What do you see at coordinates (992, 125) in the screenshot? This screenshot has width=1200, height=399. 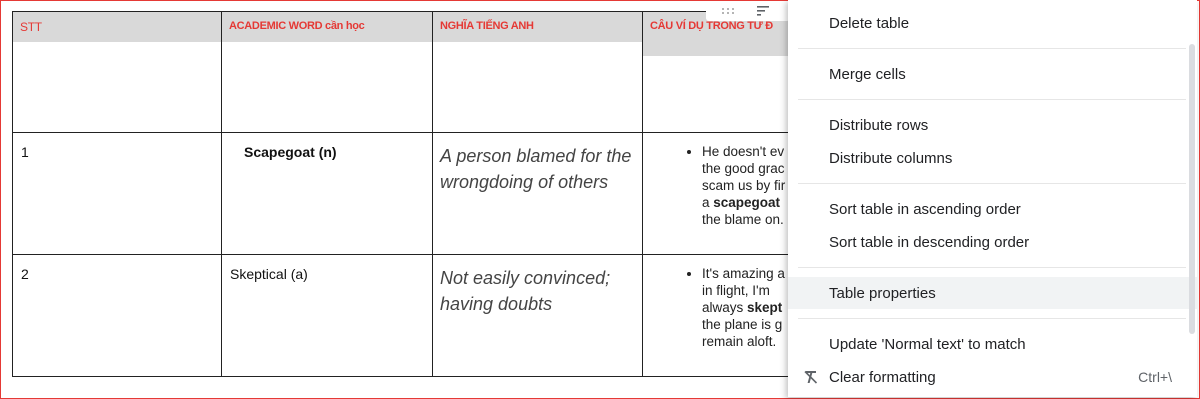 I see `menu-item-distribute-rows: Distribute rows` at bounding box center [992, 125].